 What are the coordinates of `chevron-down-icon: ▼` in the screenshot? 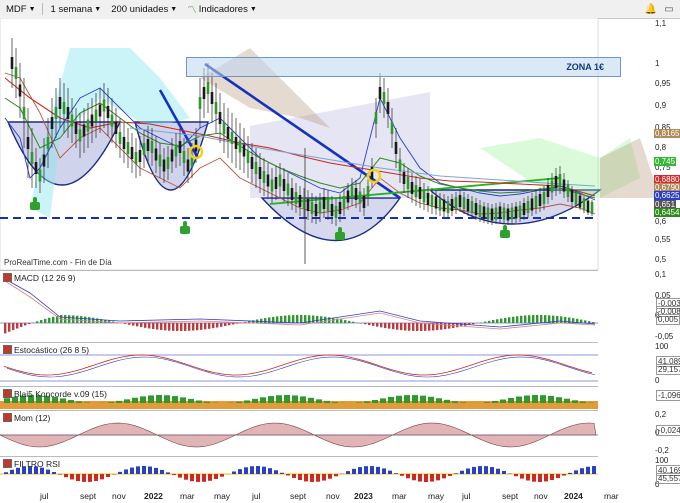 It's located at (98, 9).